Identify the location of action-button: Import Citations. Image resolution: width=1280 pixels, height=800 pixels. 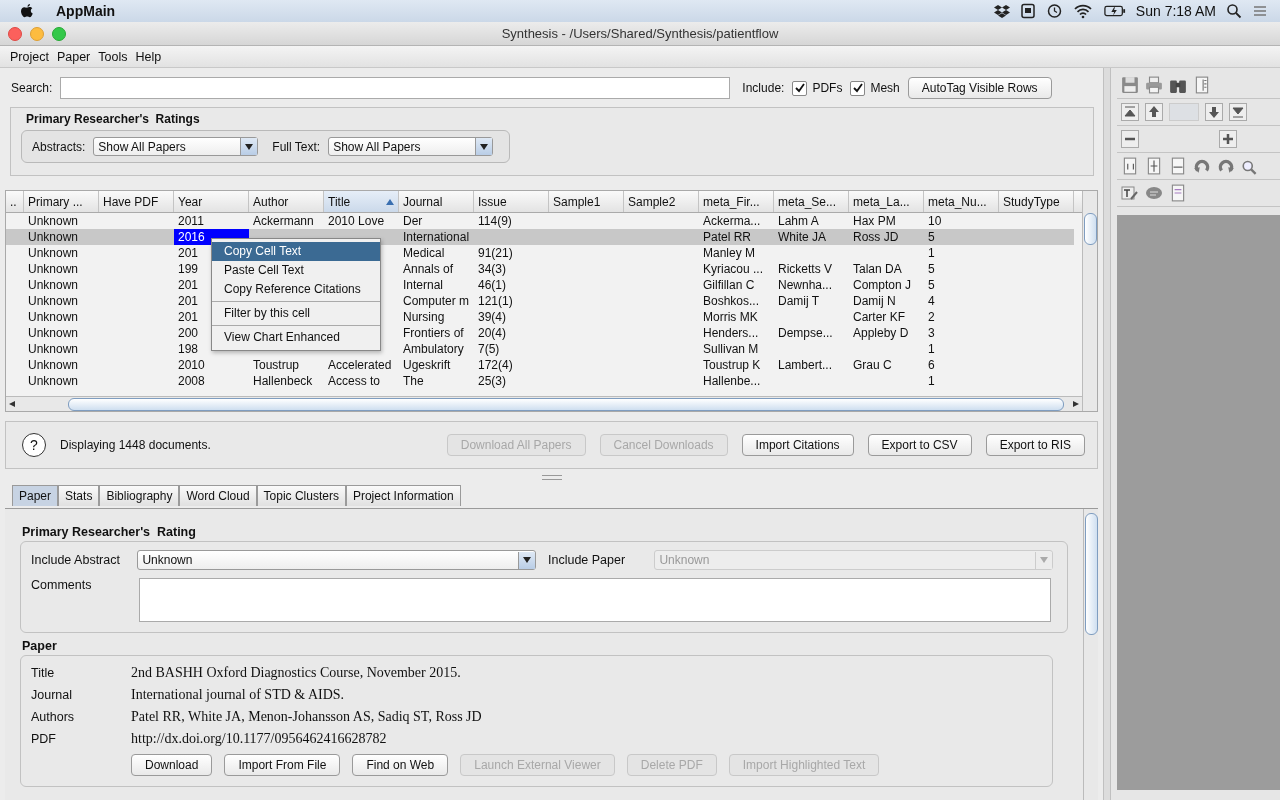
(797, 445).